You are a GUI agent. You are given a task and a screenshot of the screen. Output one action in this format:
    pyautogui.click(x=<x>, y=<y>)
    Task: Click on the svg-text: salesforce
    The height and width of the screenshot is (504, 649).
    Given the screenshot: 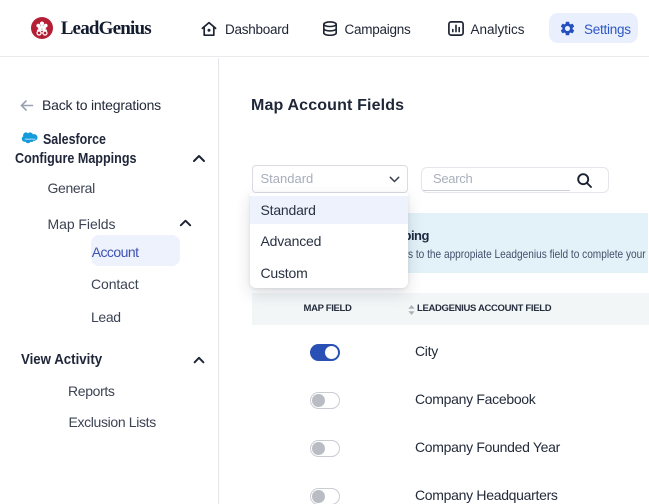 What is the action you would take?
    pyautogui.click(x=31, y=139)
    